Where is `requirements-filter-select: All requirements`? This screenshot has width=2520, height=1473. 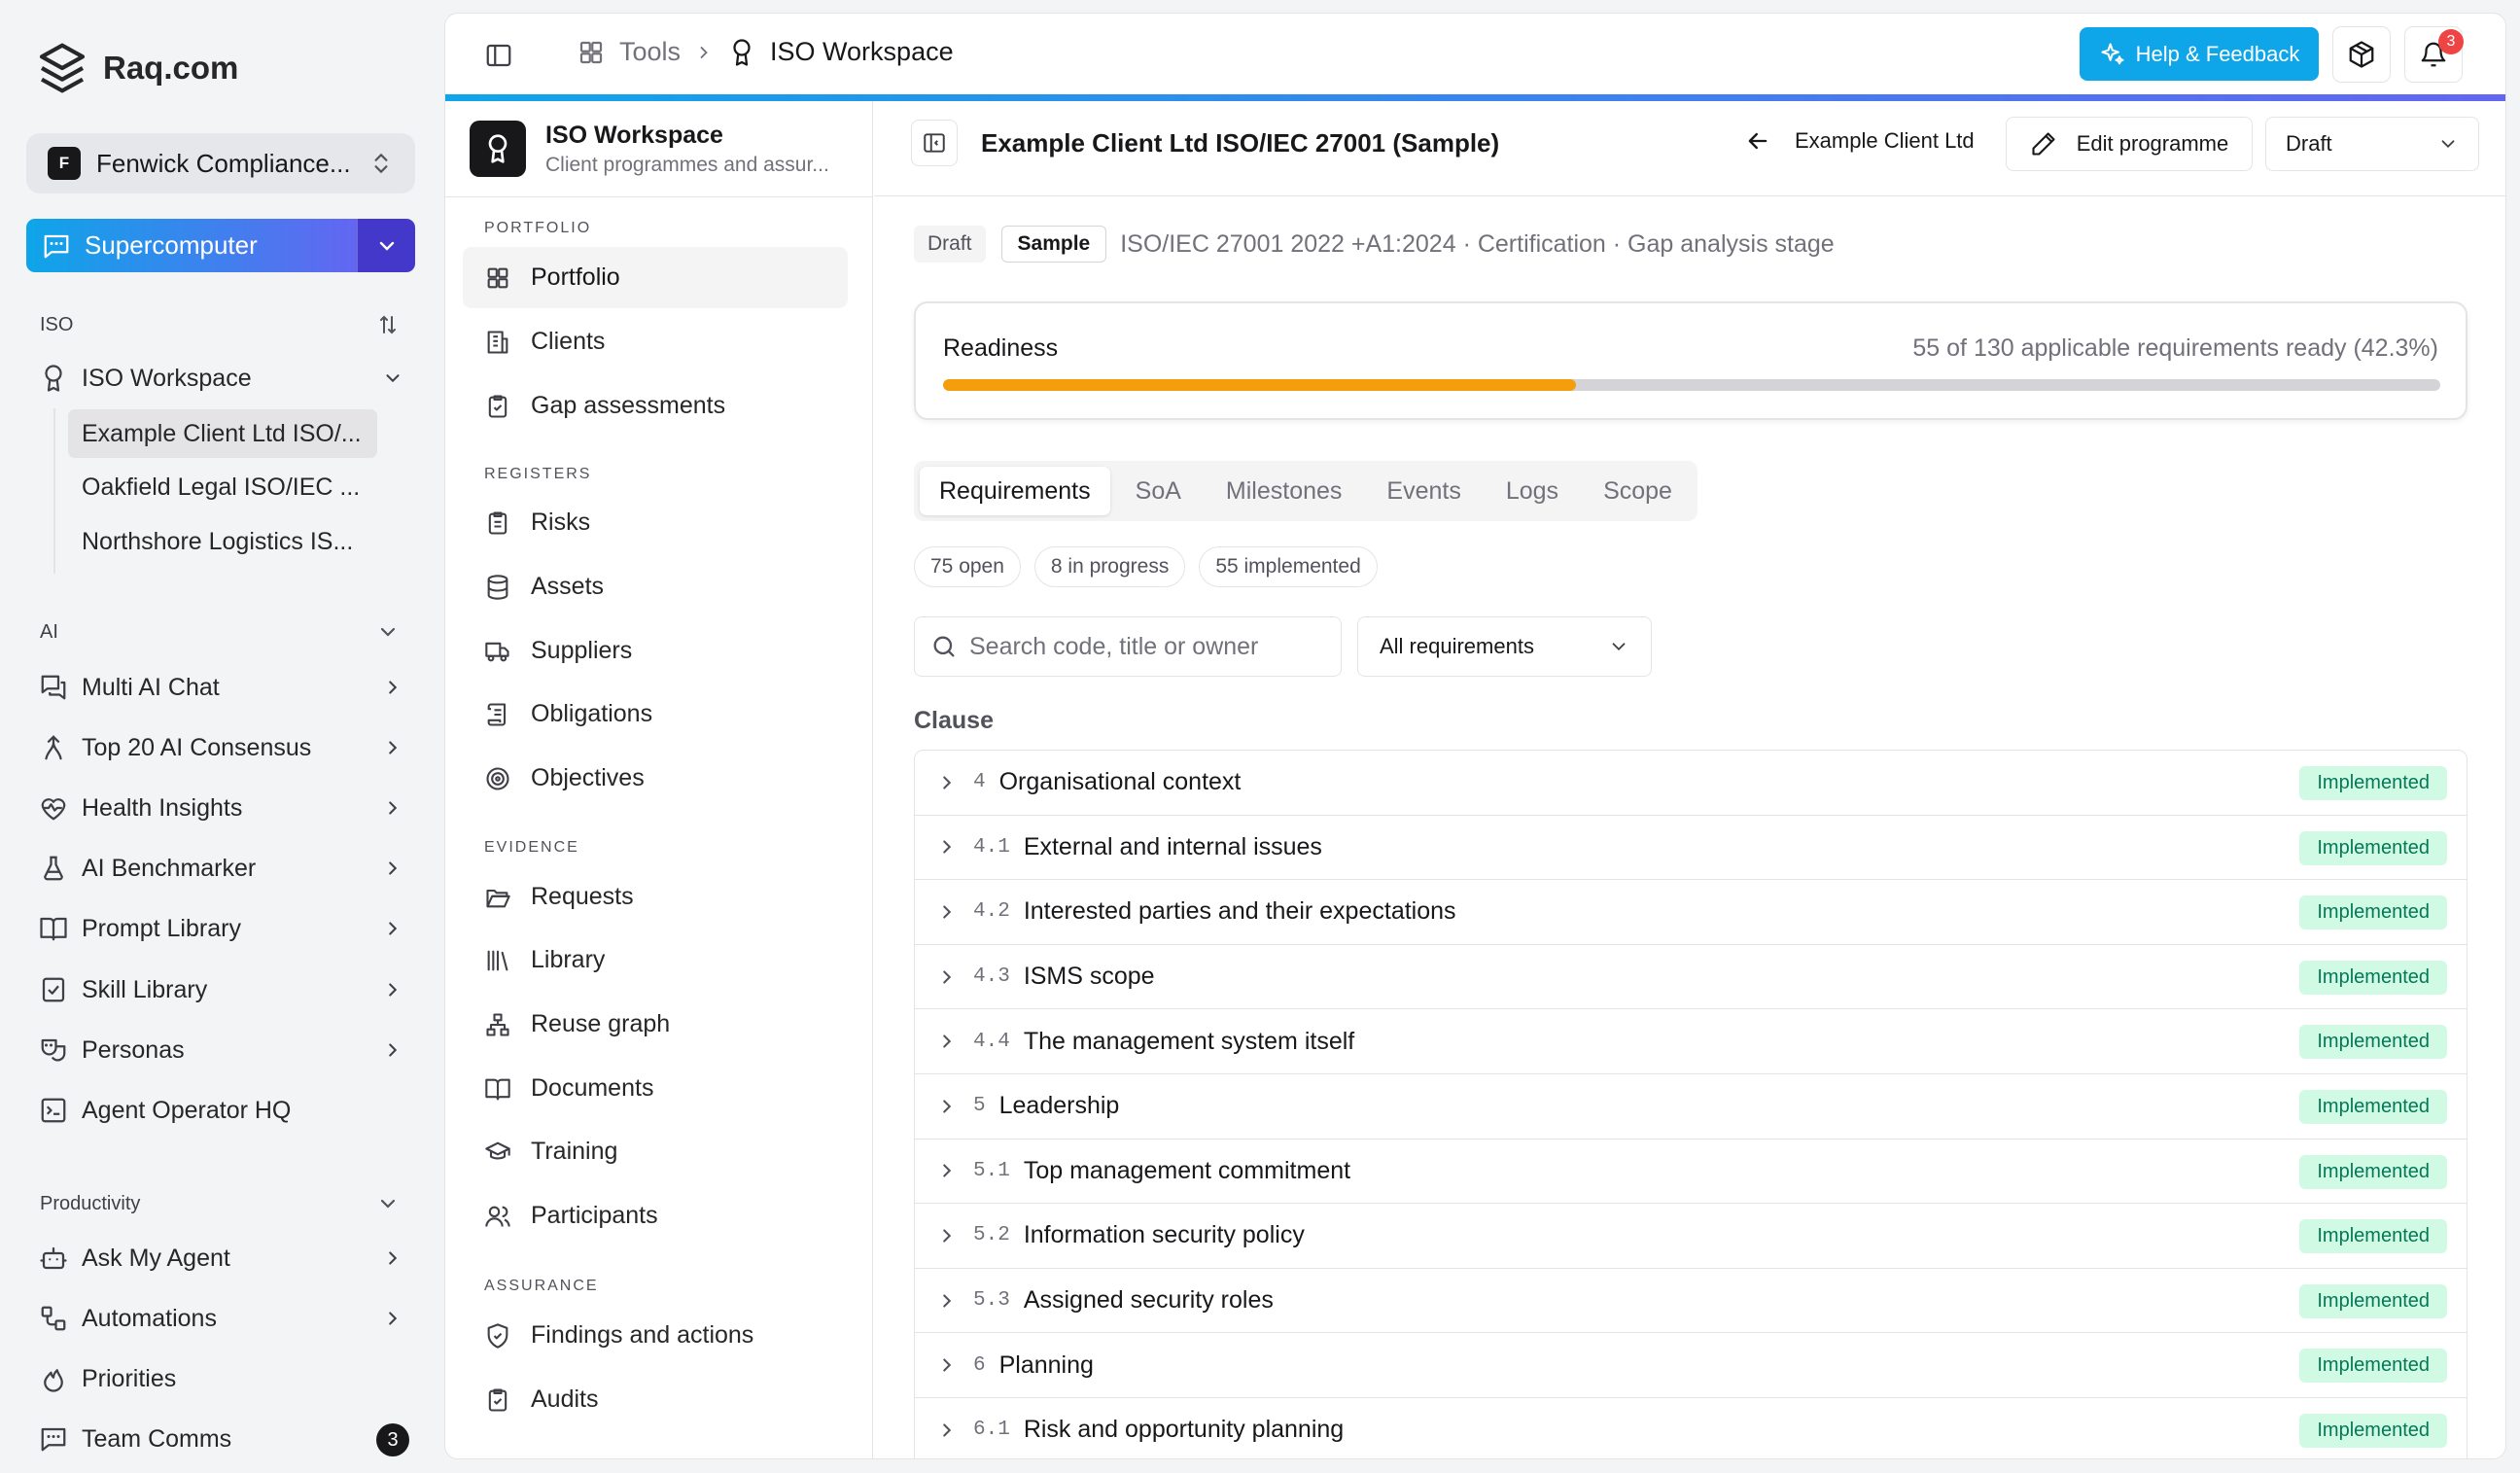 requirements-filter-select: All requirements is located at coordinates (1504, 646).